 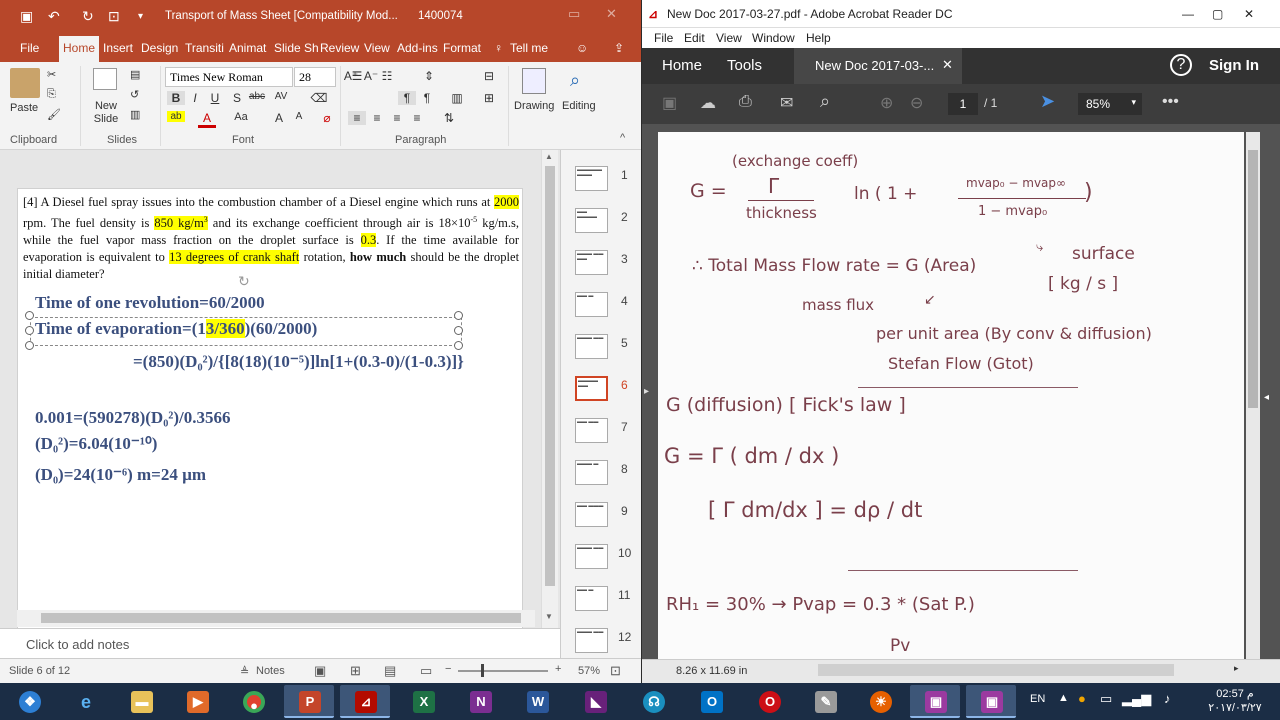 What do you see at coordinates (916, 103) in the screenshot?
I see `next-page-icon: ⊖` at bounding box center [916, 103].